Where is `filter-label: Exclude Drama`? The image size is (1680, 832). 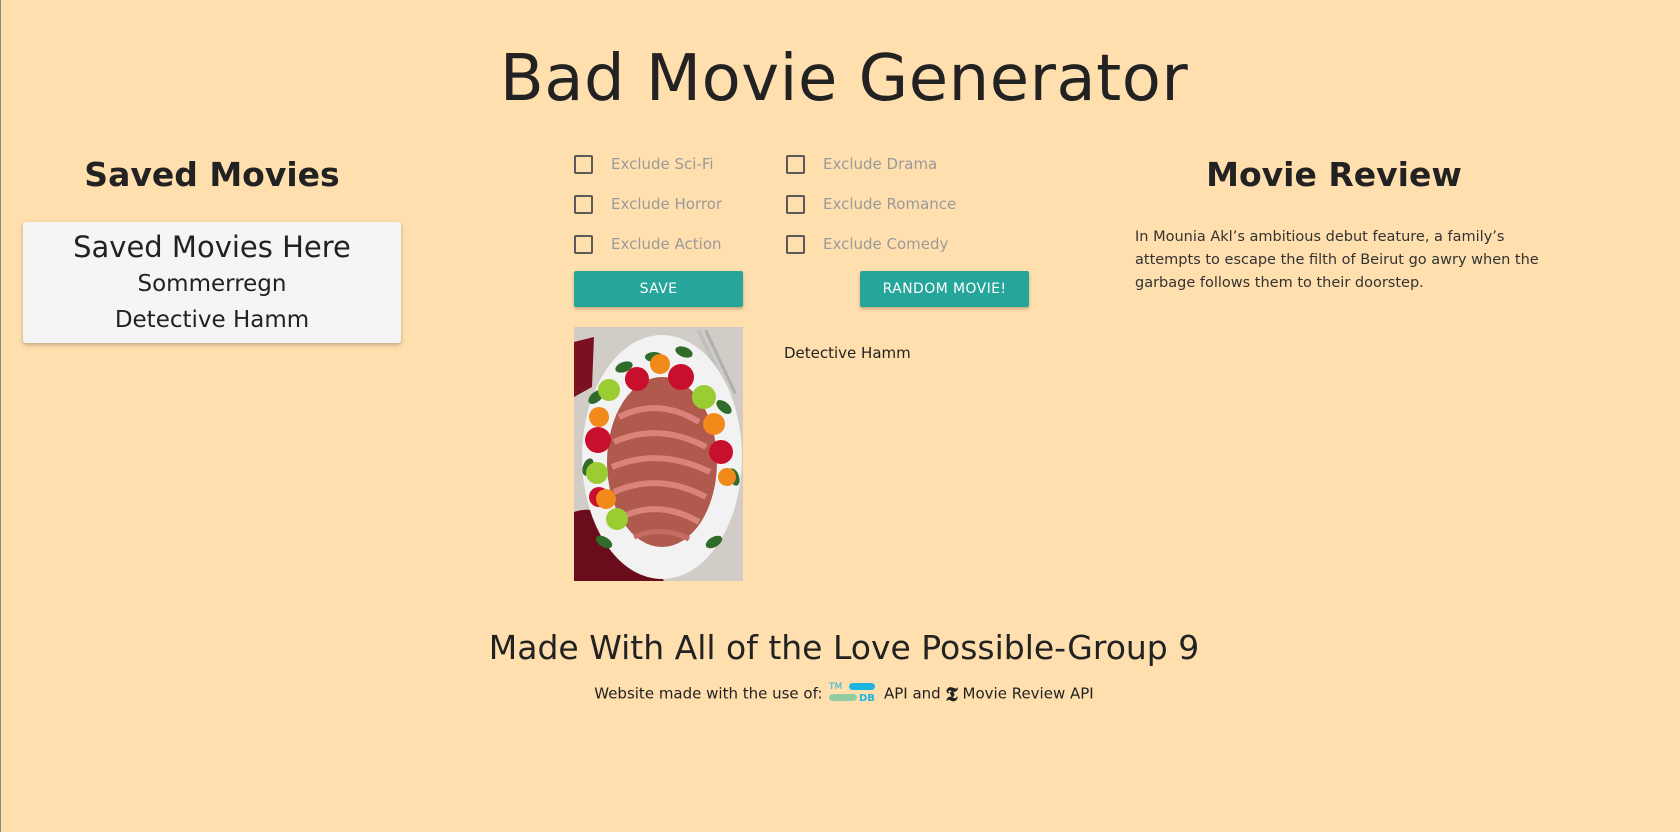
filter-label: Exclude Drama is located at coordinates (880, 164).